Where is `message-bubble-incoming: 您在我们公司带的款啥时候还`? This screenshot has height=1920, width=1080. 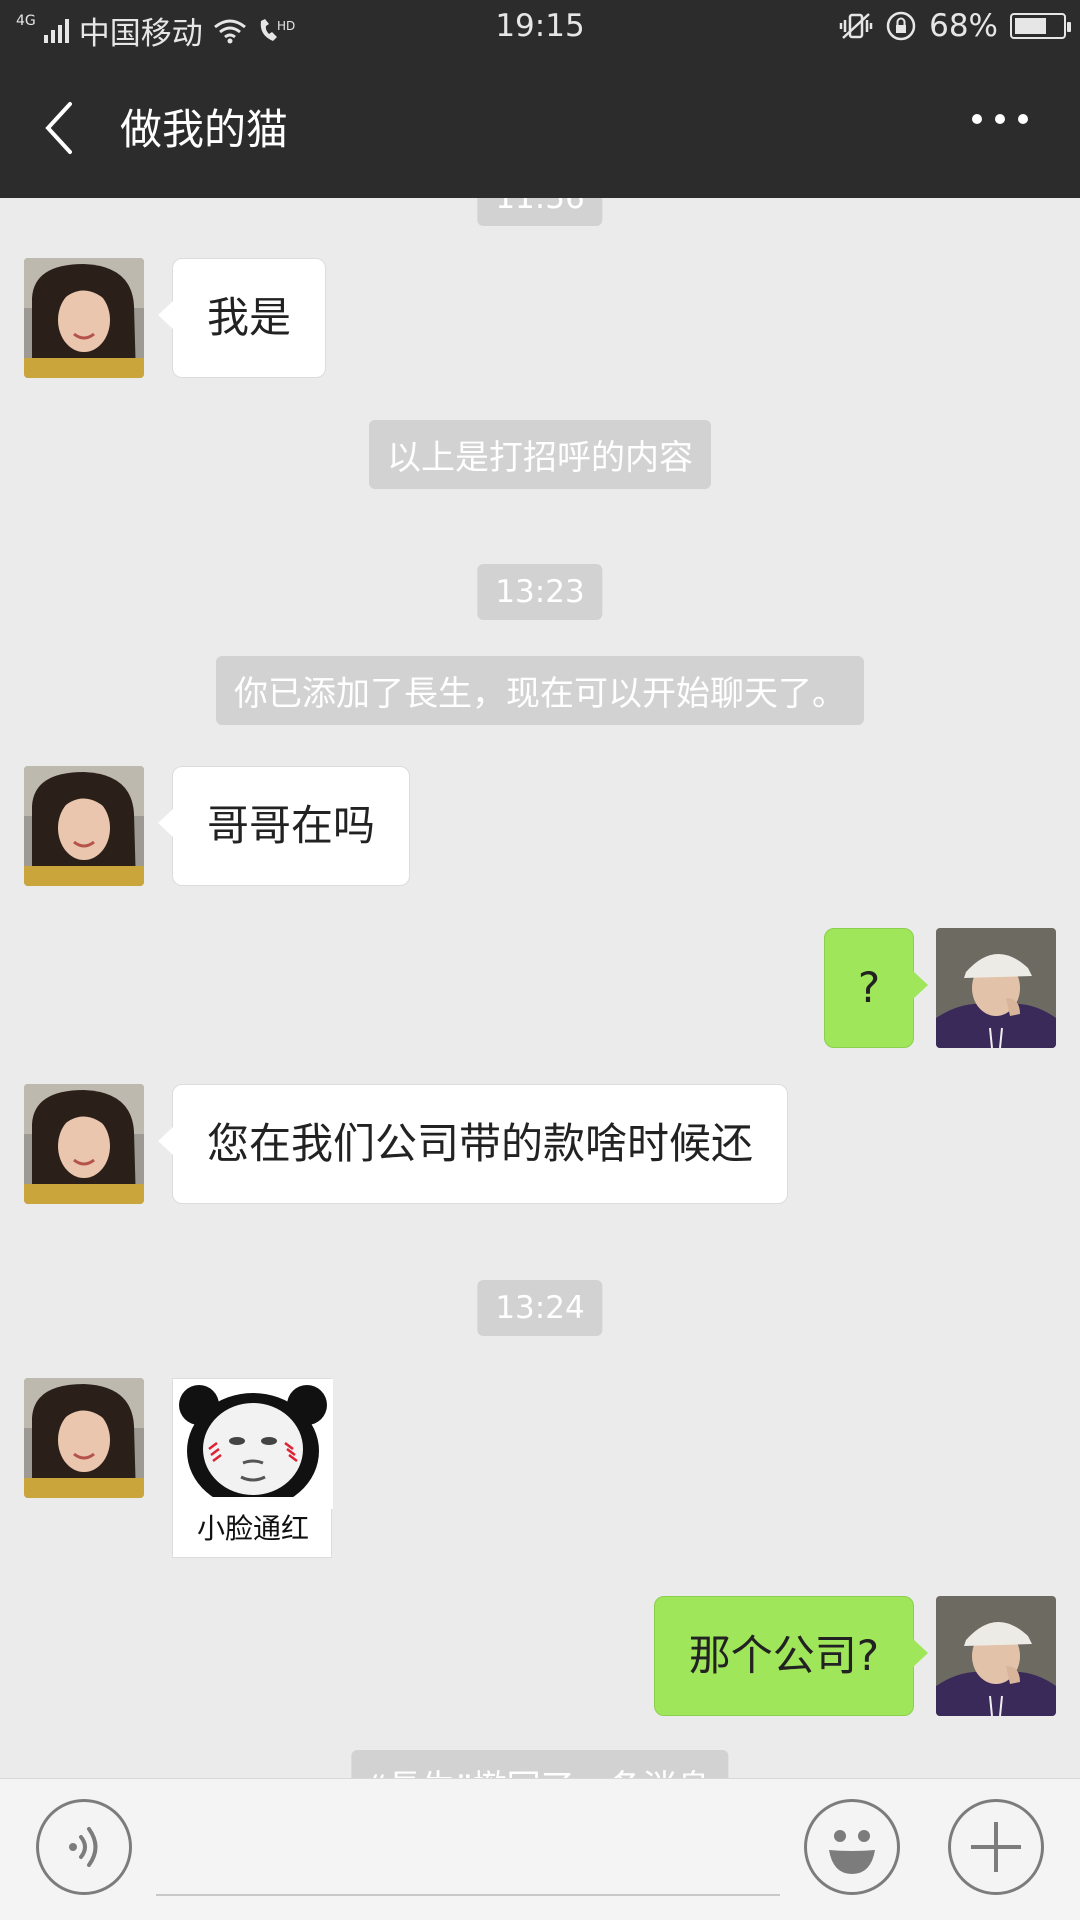
message-bubble-incoming: 您在我们公司带的款啥时候还 is located at coordinates (473, 1144).